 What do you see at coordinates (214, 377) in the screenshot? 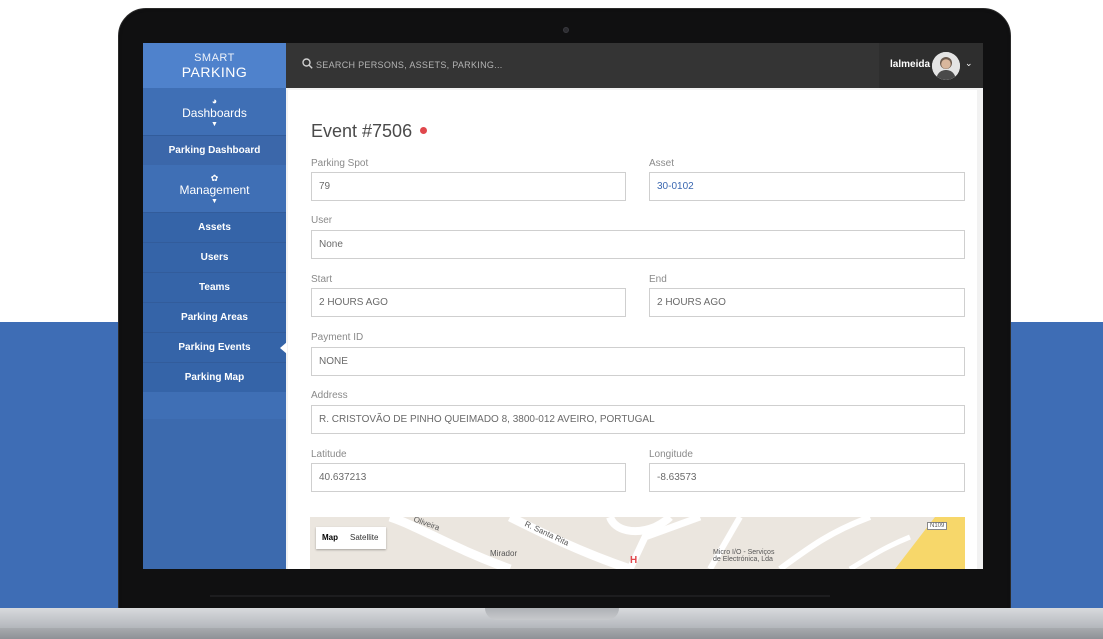
I see `sidebar-item-parking-map: Parking Map` at bounding box center [214, 377].